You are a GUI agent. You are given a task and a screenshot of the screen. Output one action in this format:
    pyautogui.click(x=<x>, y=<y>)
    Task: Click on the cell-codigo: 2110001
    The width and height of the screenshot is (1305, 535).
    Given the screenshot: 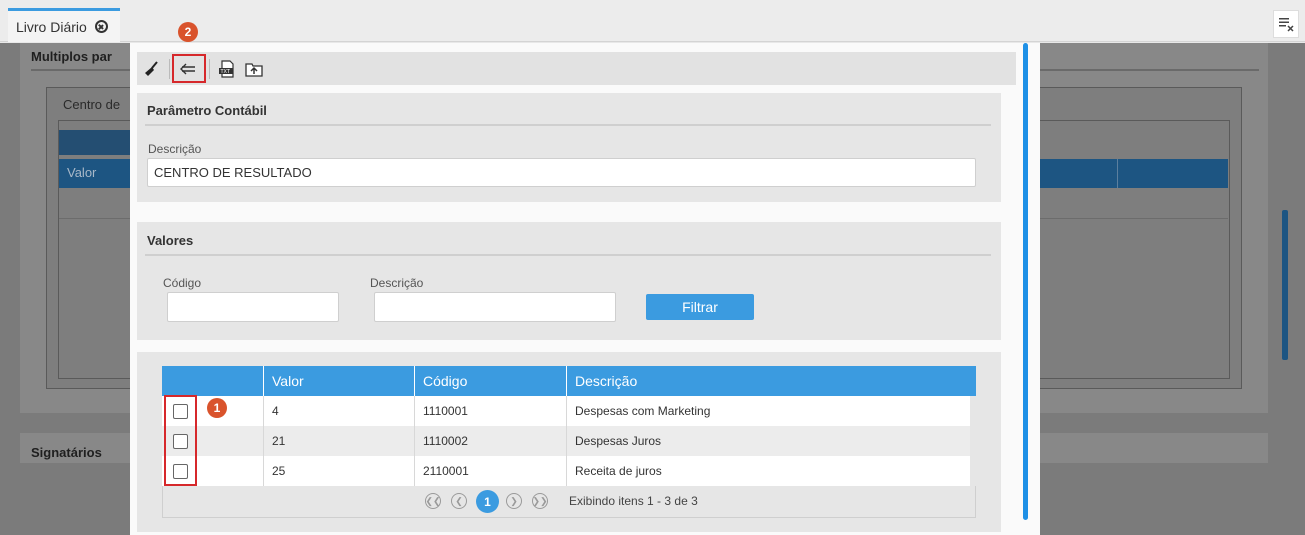 What is the action you would take?
    pyautogui.click(x=490, y=471)
    